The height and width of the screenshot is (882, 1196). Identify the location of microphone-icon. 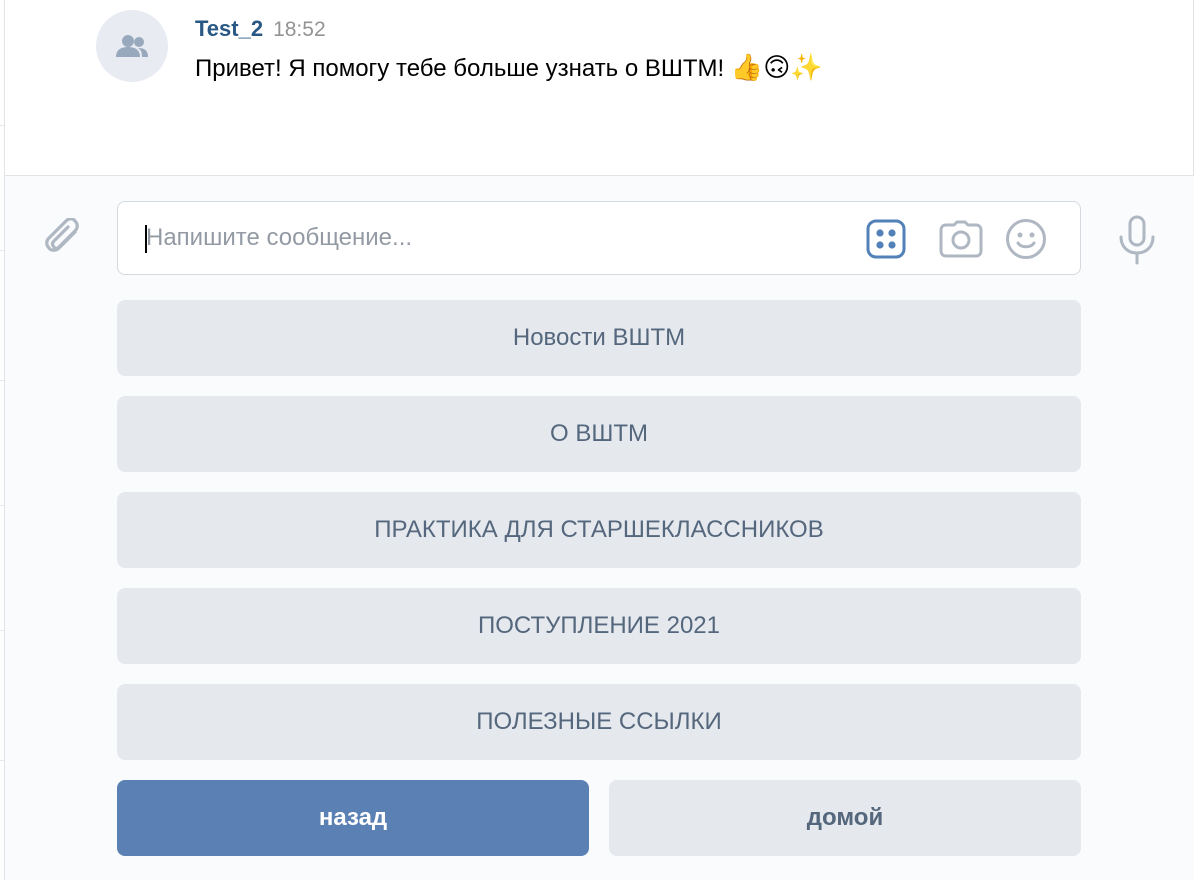
(1137, 240).